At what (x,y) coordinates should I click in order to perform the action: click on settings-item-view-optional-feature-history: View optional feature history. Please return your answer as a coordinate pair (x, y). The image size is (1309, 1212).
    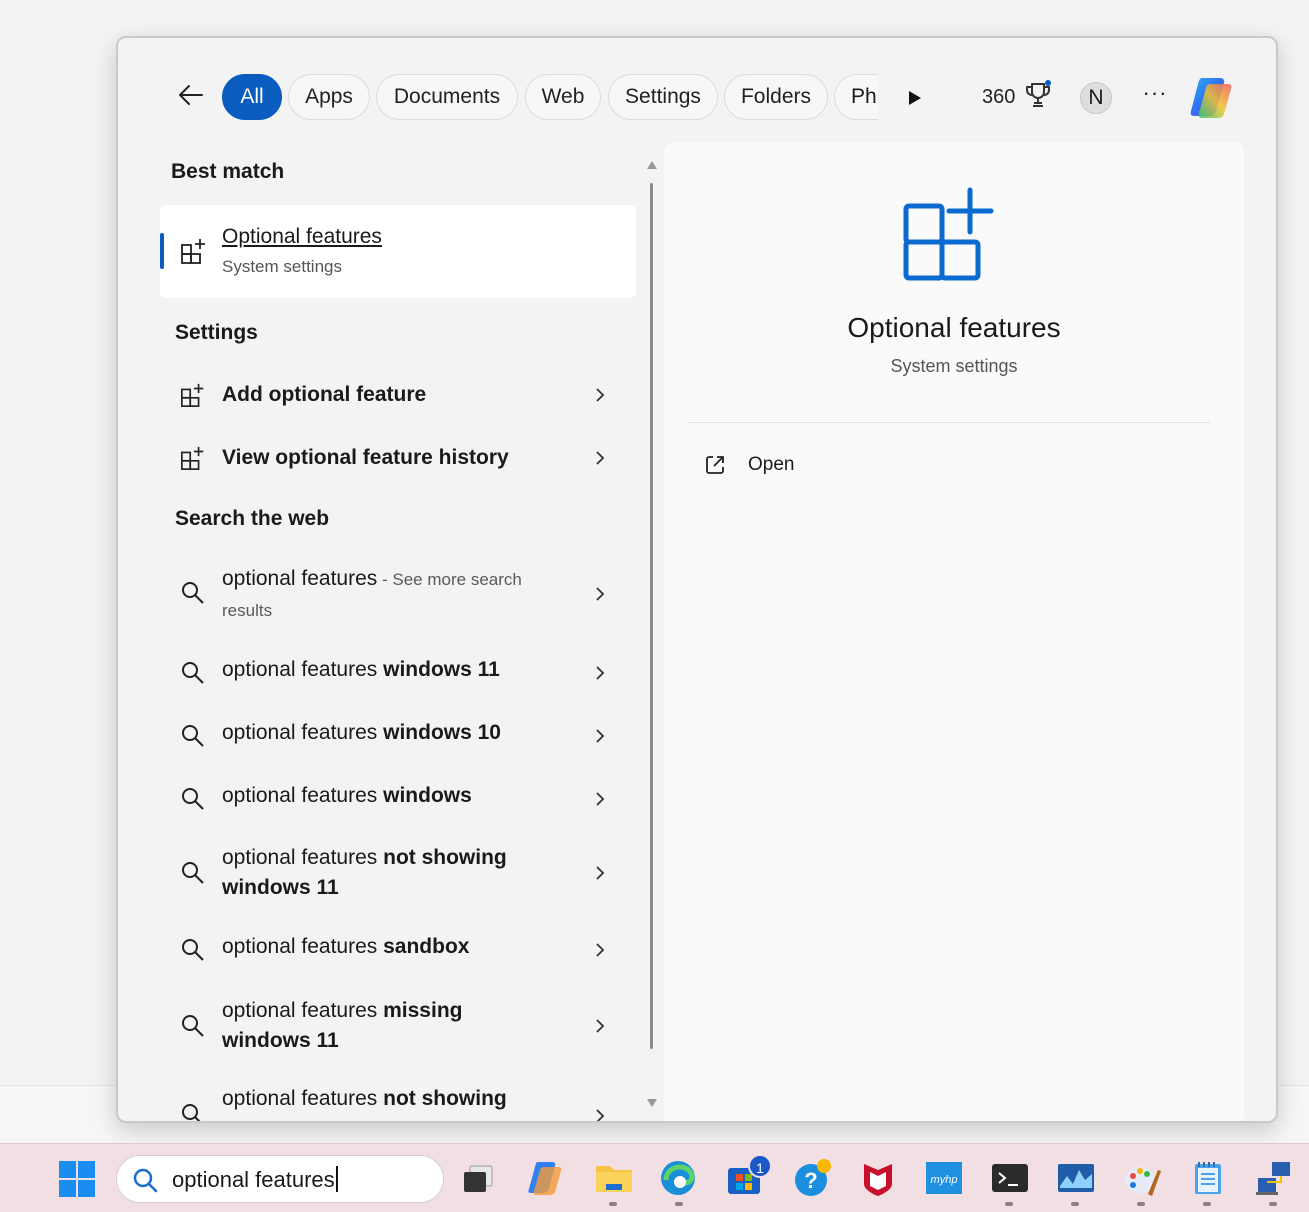
    Looking at the image, I should click on (398, 458).